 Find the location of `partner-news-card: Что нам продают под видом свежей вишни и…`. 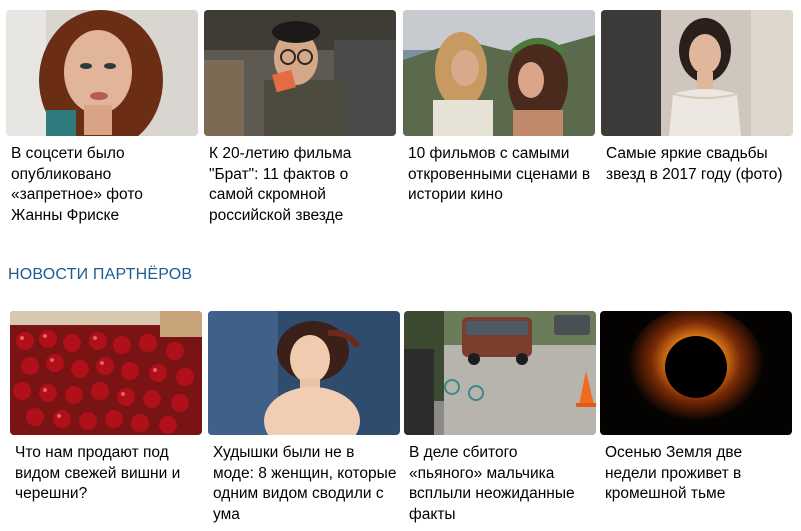

partner-news-card: Что нам продают под видом свежей вишни и… is located at coordinates (106, 408).